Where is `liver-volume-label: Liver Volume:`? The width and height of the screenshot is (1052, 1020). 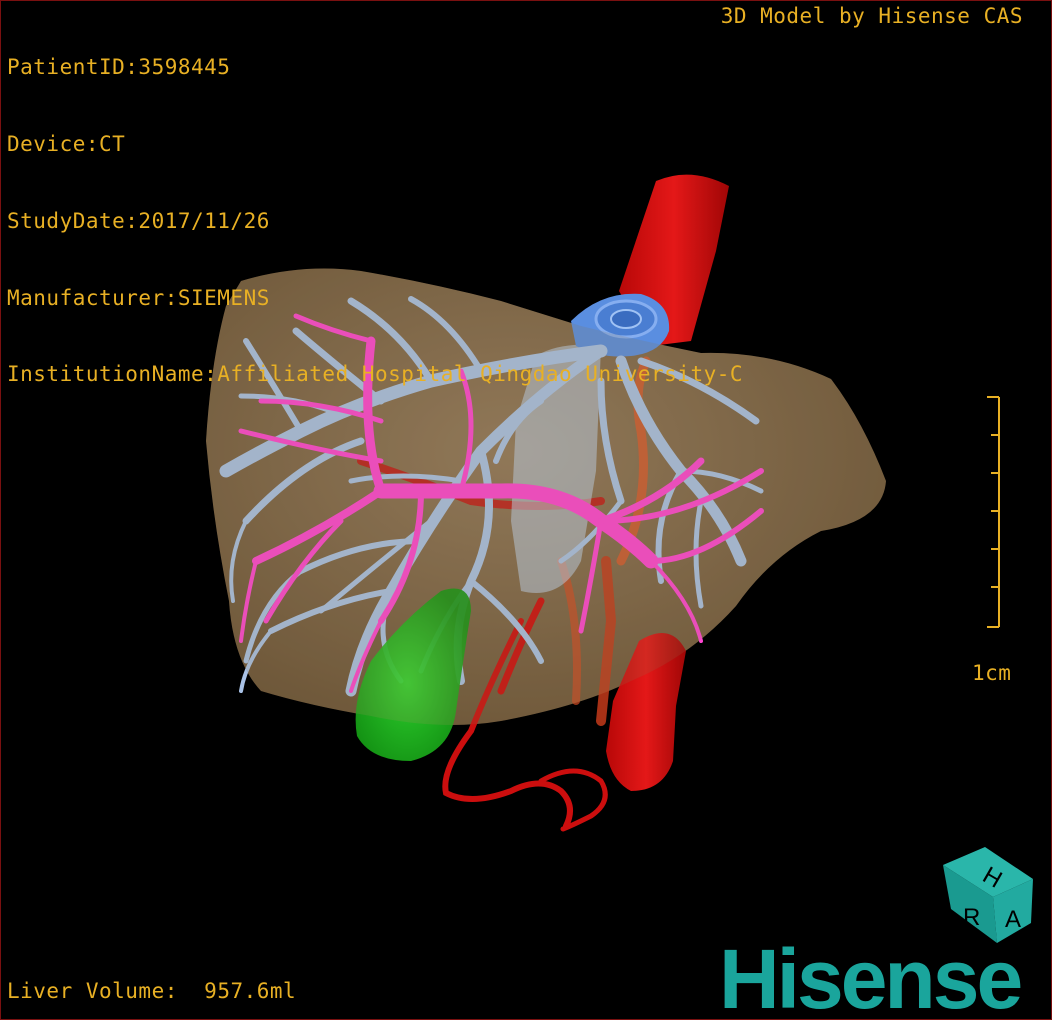
liver-volume-label: Liver Volume: is located at coordinates (92, 991).